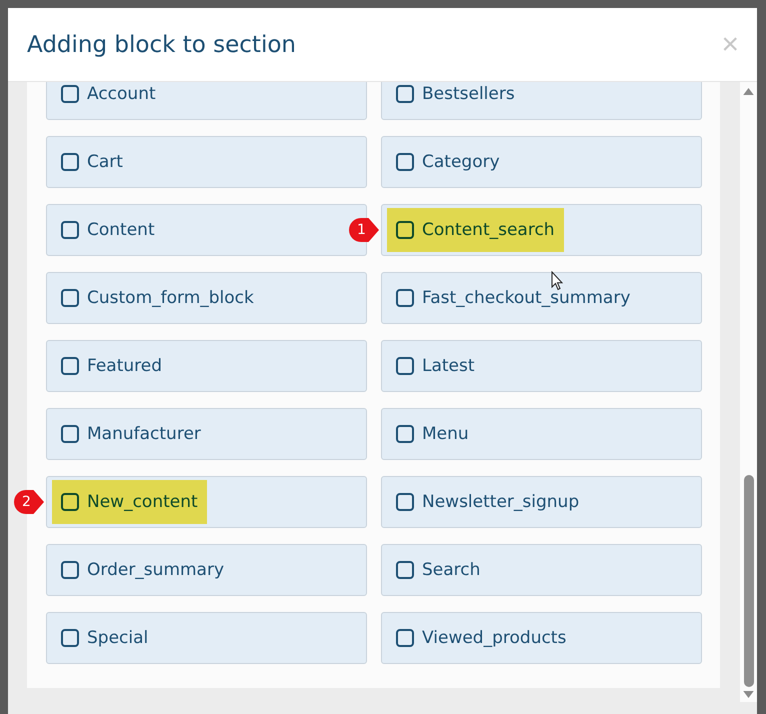  Describe the element at coordinates (541, 434) in the screenshot. I see `block-option: Menu` at that location.